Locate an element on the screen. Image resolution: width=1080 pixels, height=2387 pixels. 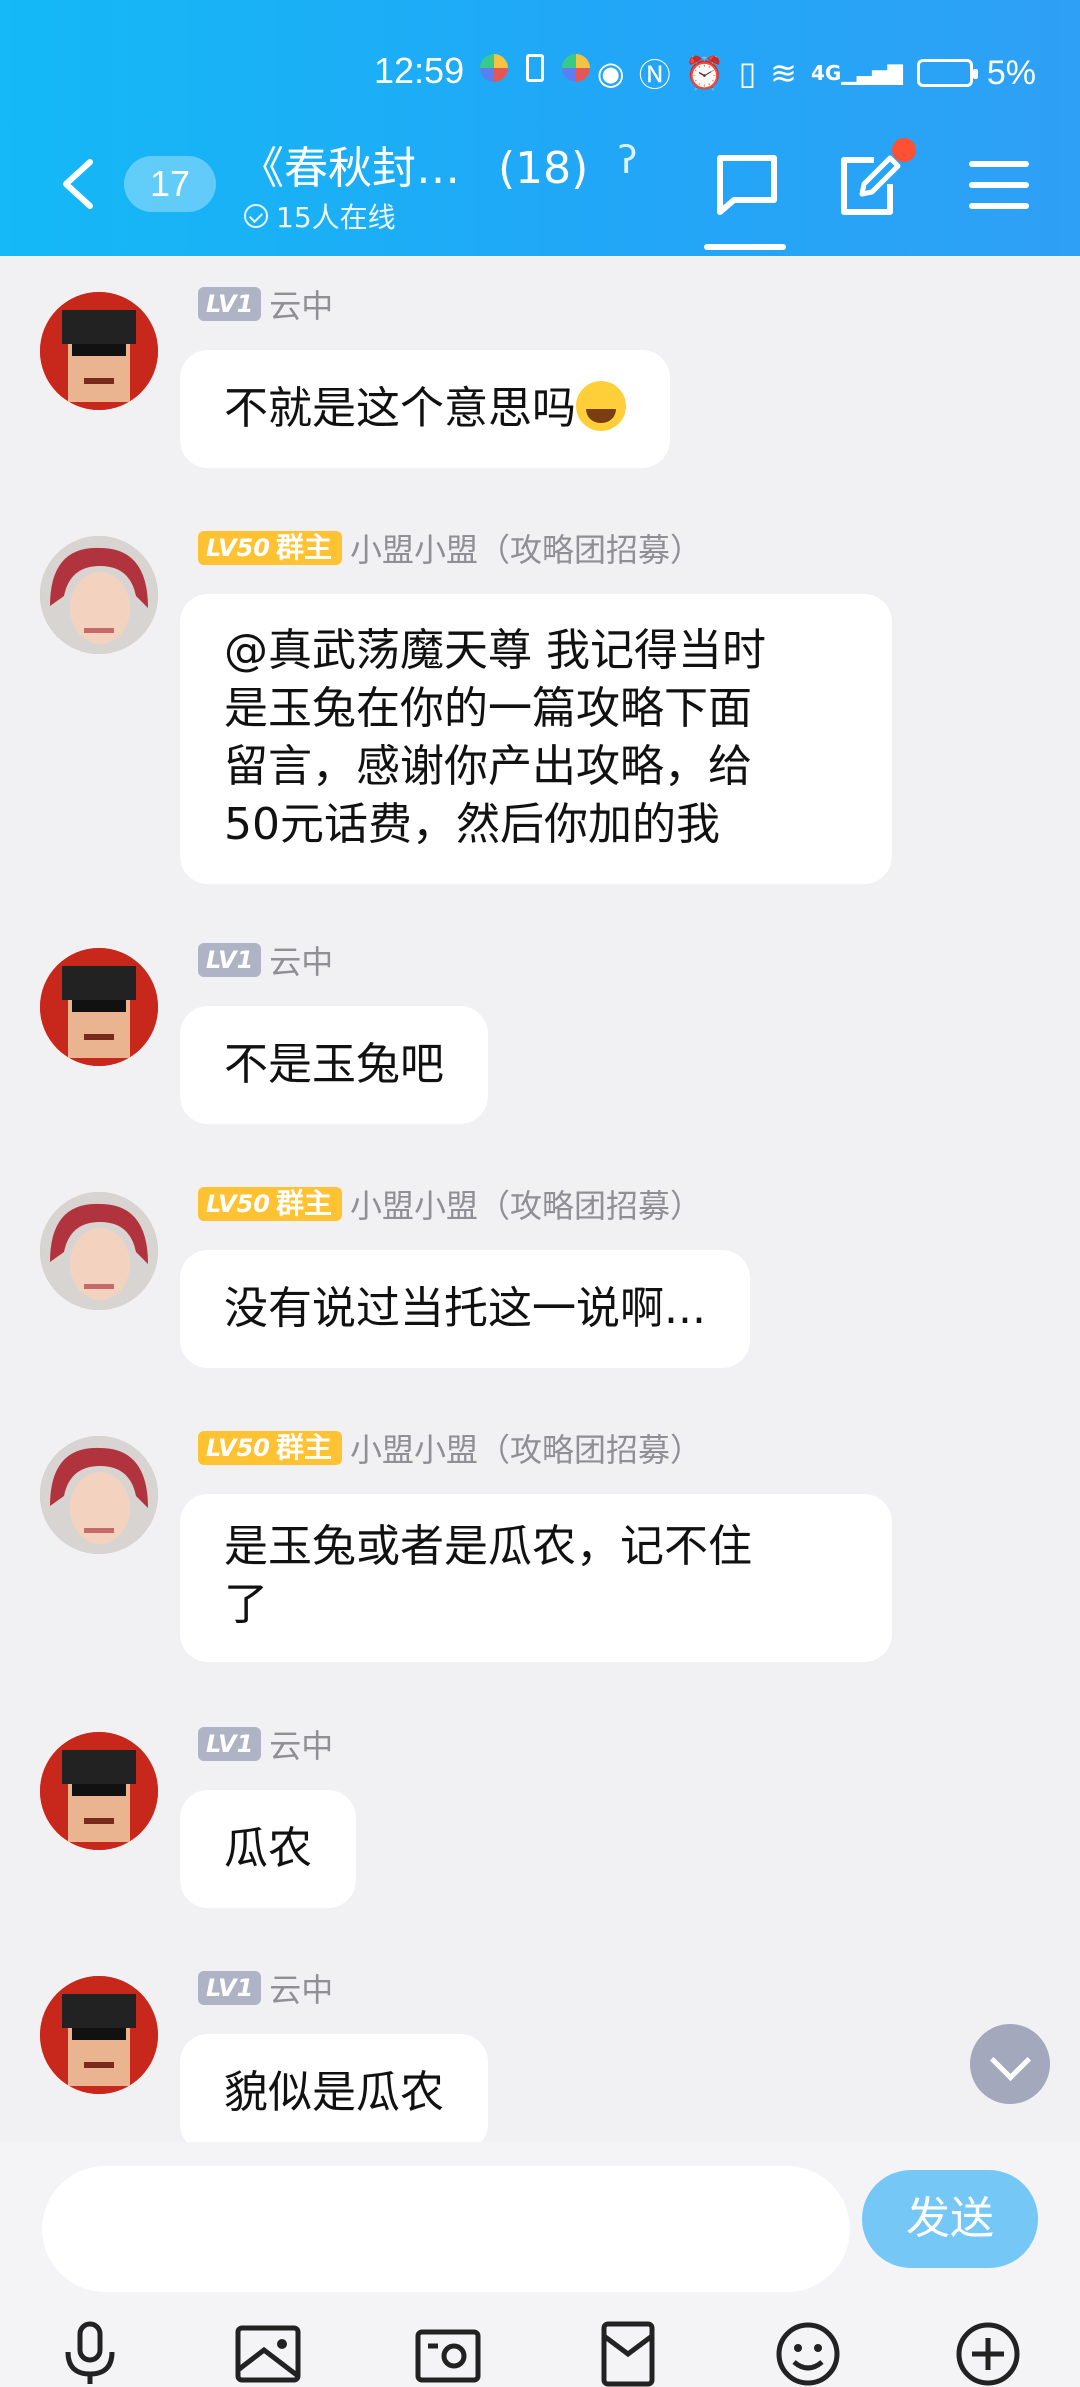
signal-icon: 4G▁▃▅▇ is located at coordinates (856, 73).